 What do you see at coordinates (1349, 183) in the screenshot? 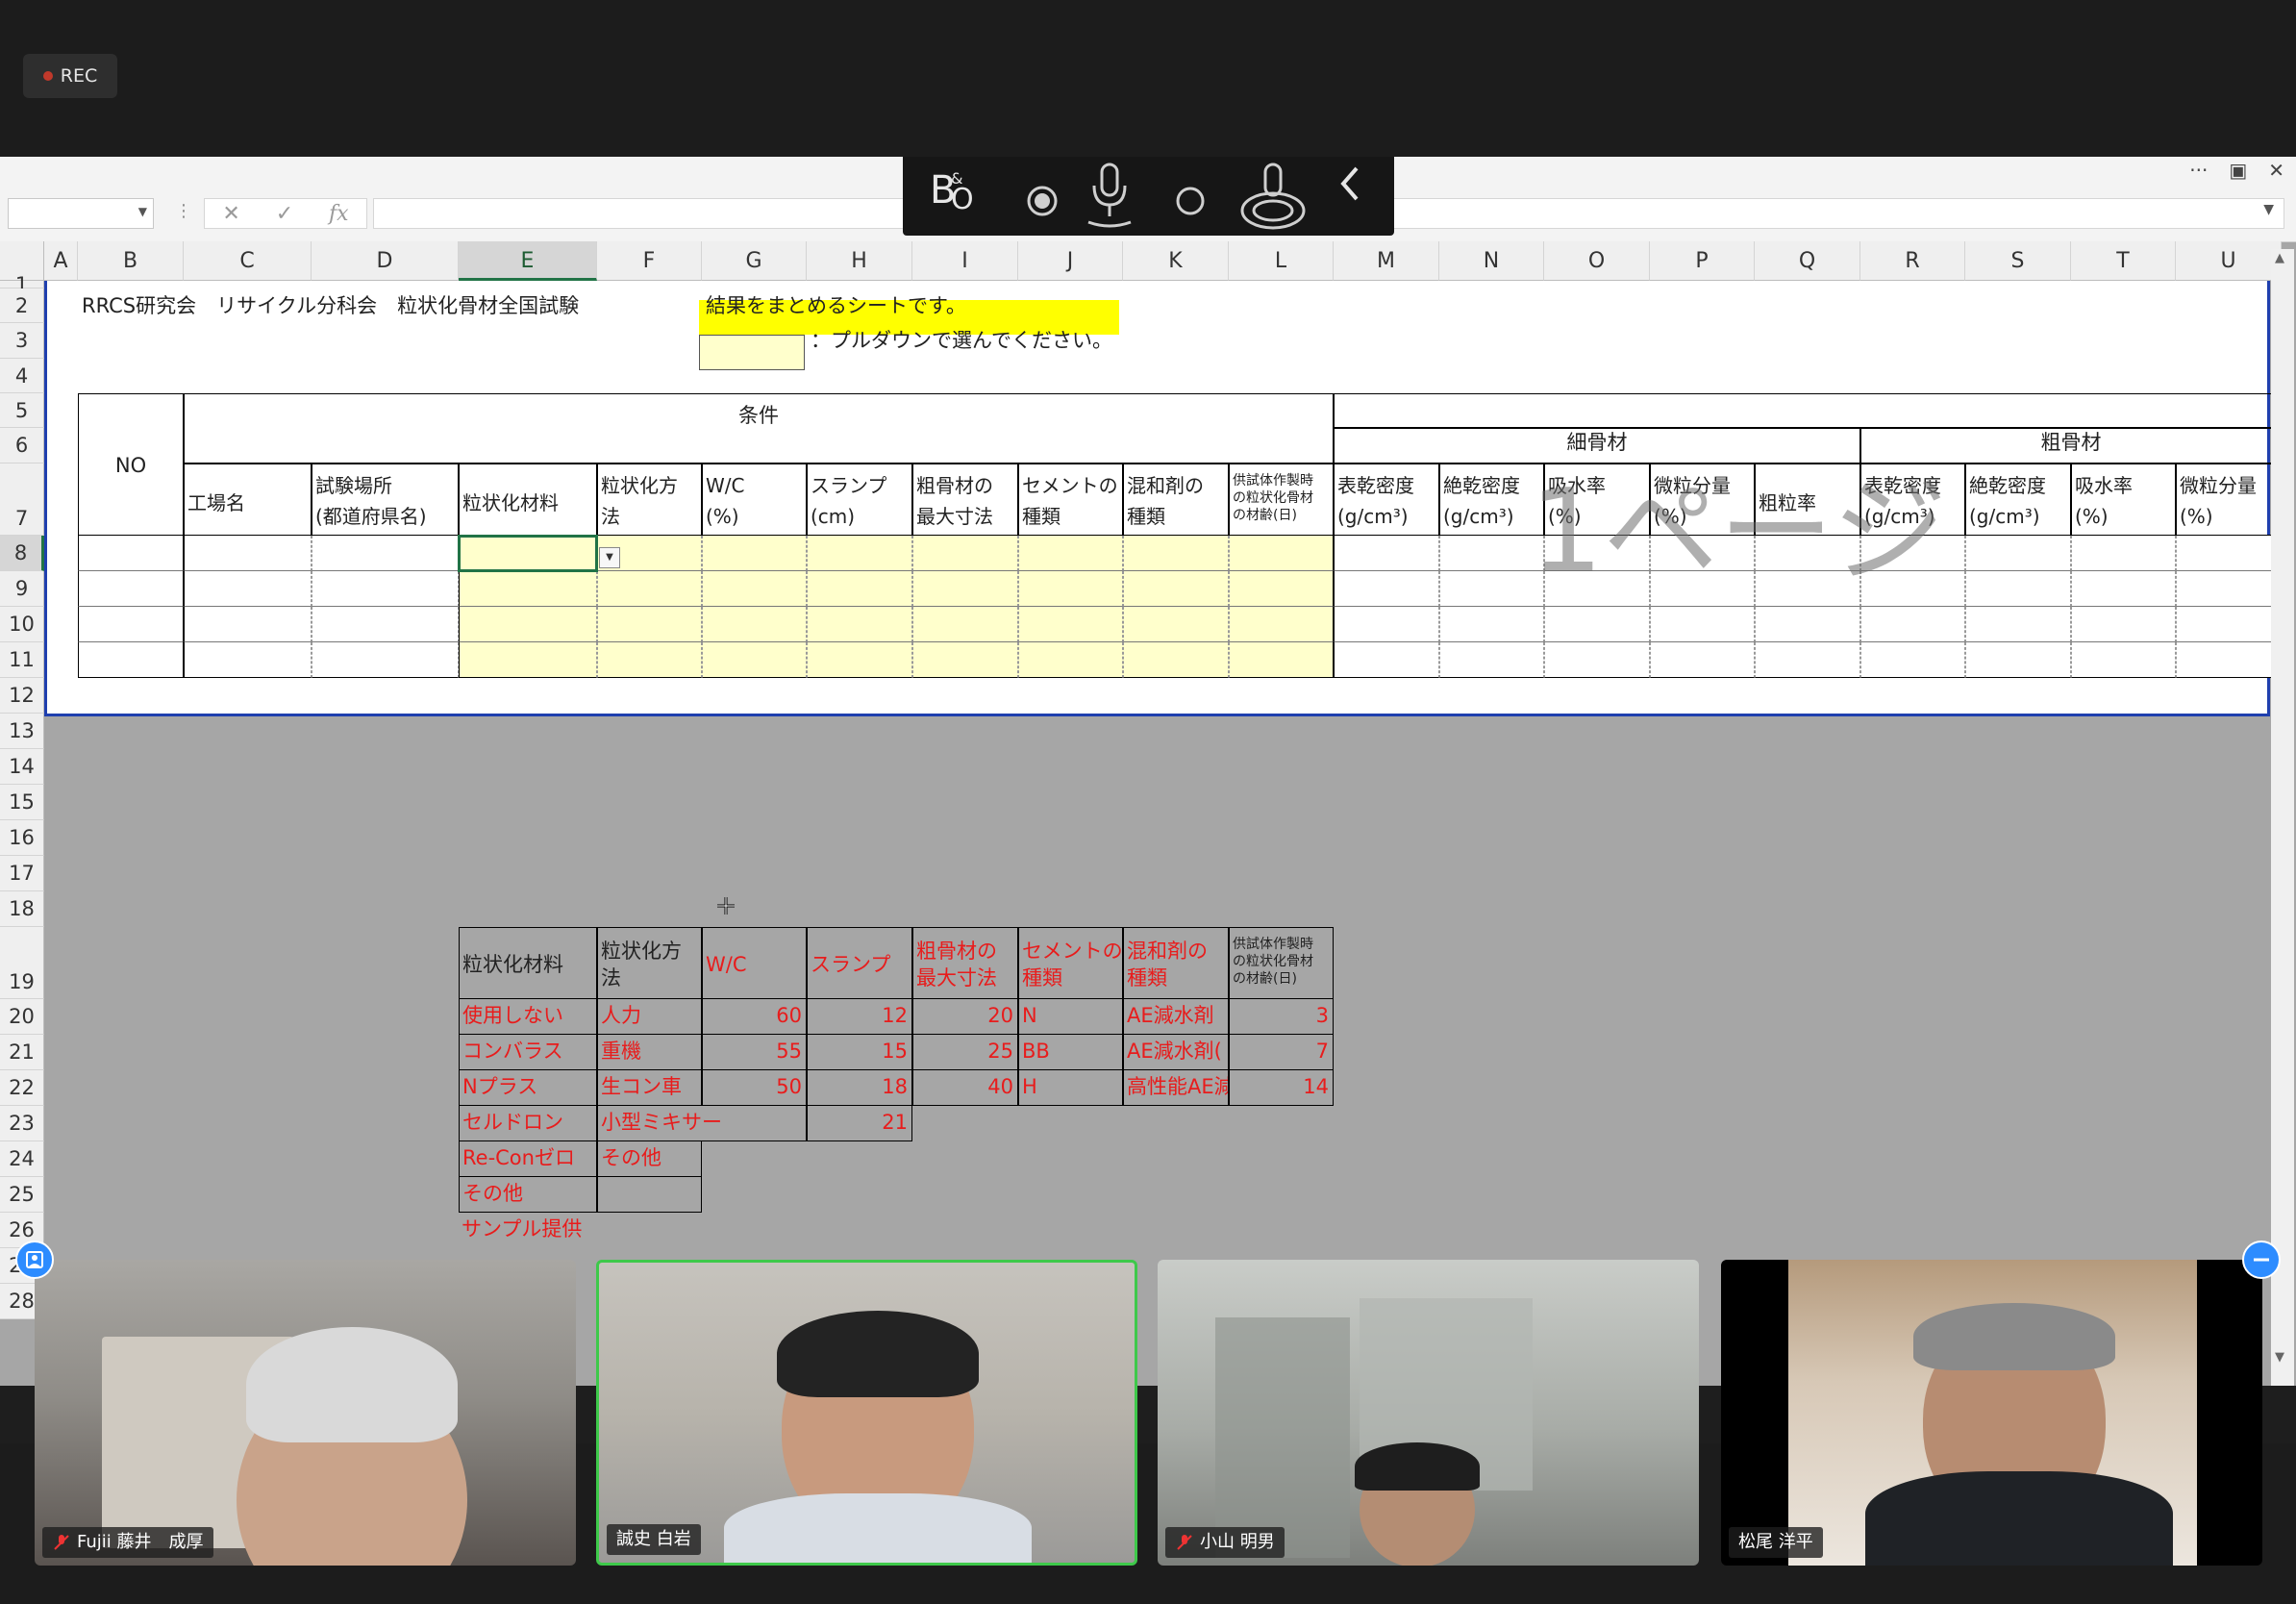
I see `chevron-left-icon` at bounding box center [1349, 183].